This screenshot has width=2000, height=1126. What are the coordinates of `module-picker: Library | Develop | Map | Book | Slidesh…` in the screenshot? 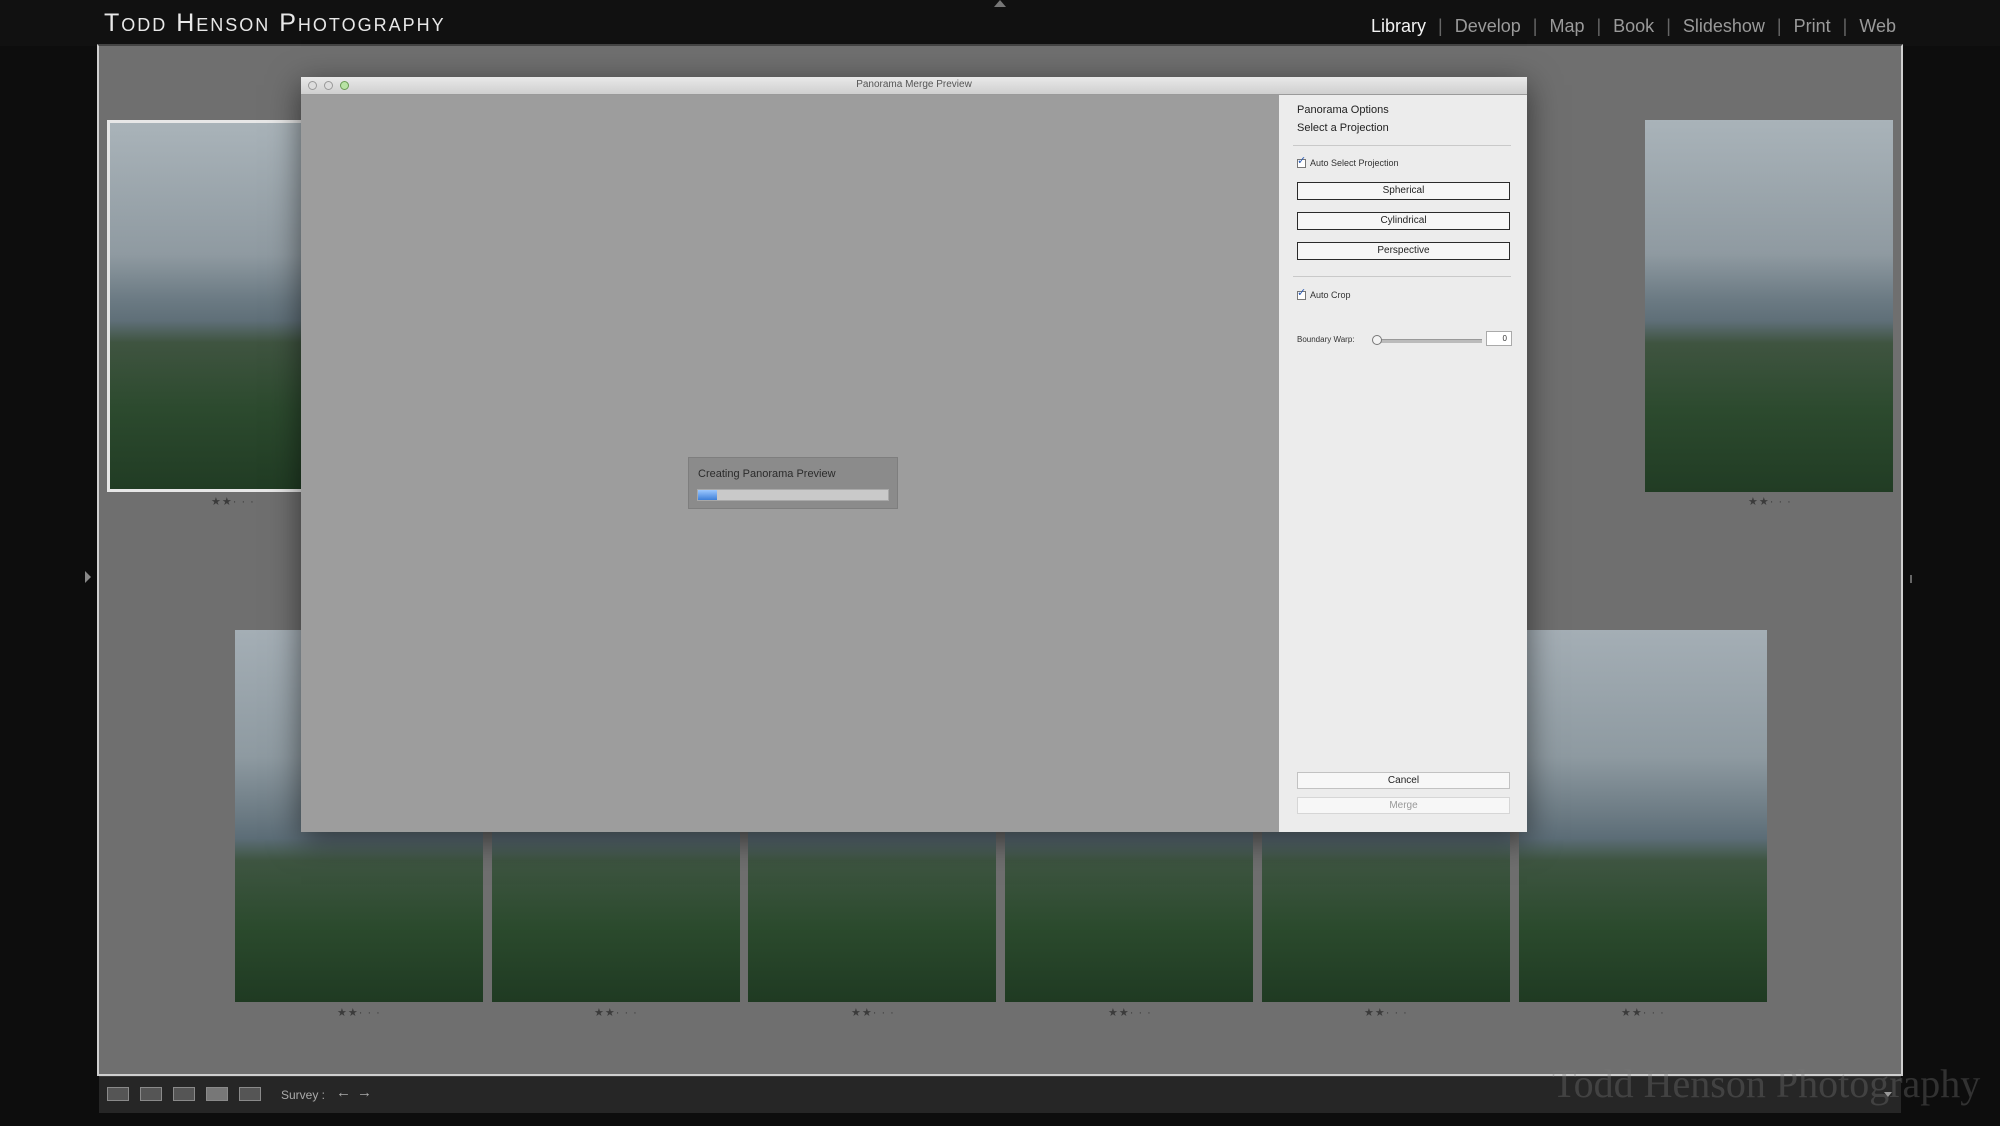 It's located at (1633, 26).